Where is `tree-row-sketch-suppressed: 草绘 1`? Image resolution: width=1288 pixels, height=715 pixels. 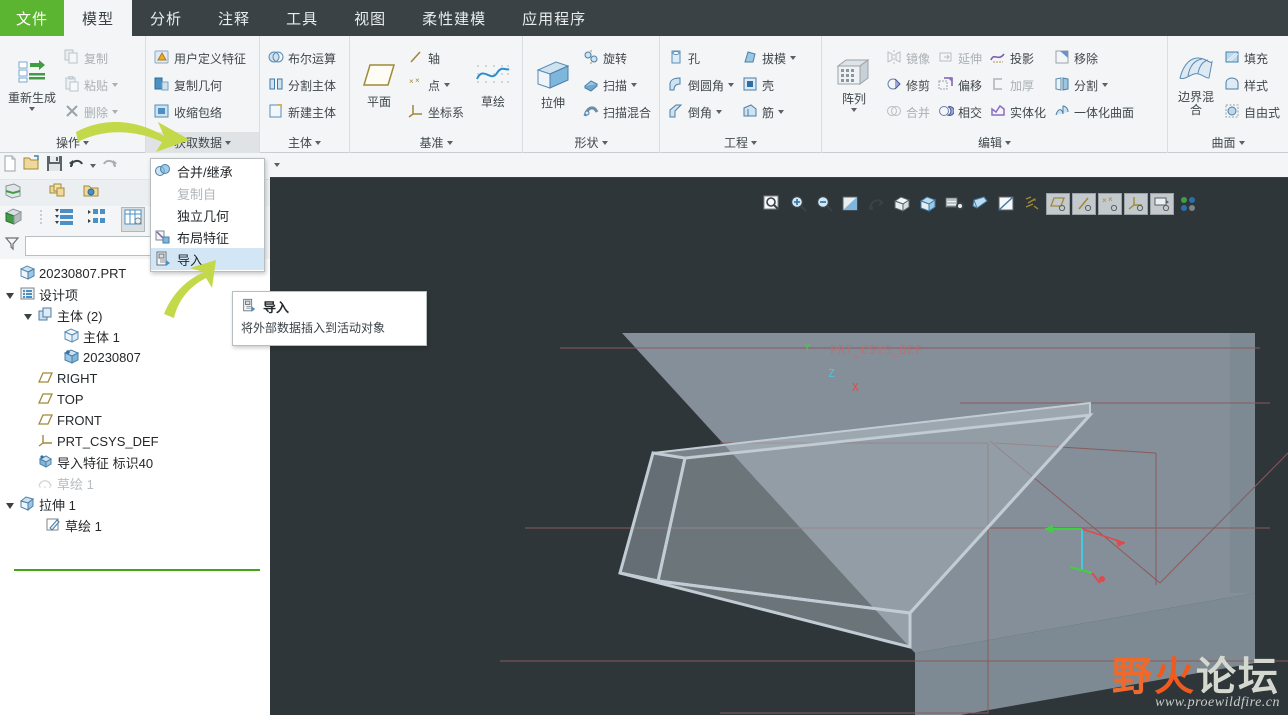
tree-row-sketch-suppressed: 草绘 1 is located at coordinates (135, 483).